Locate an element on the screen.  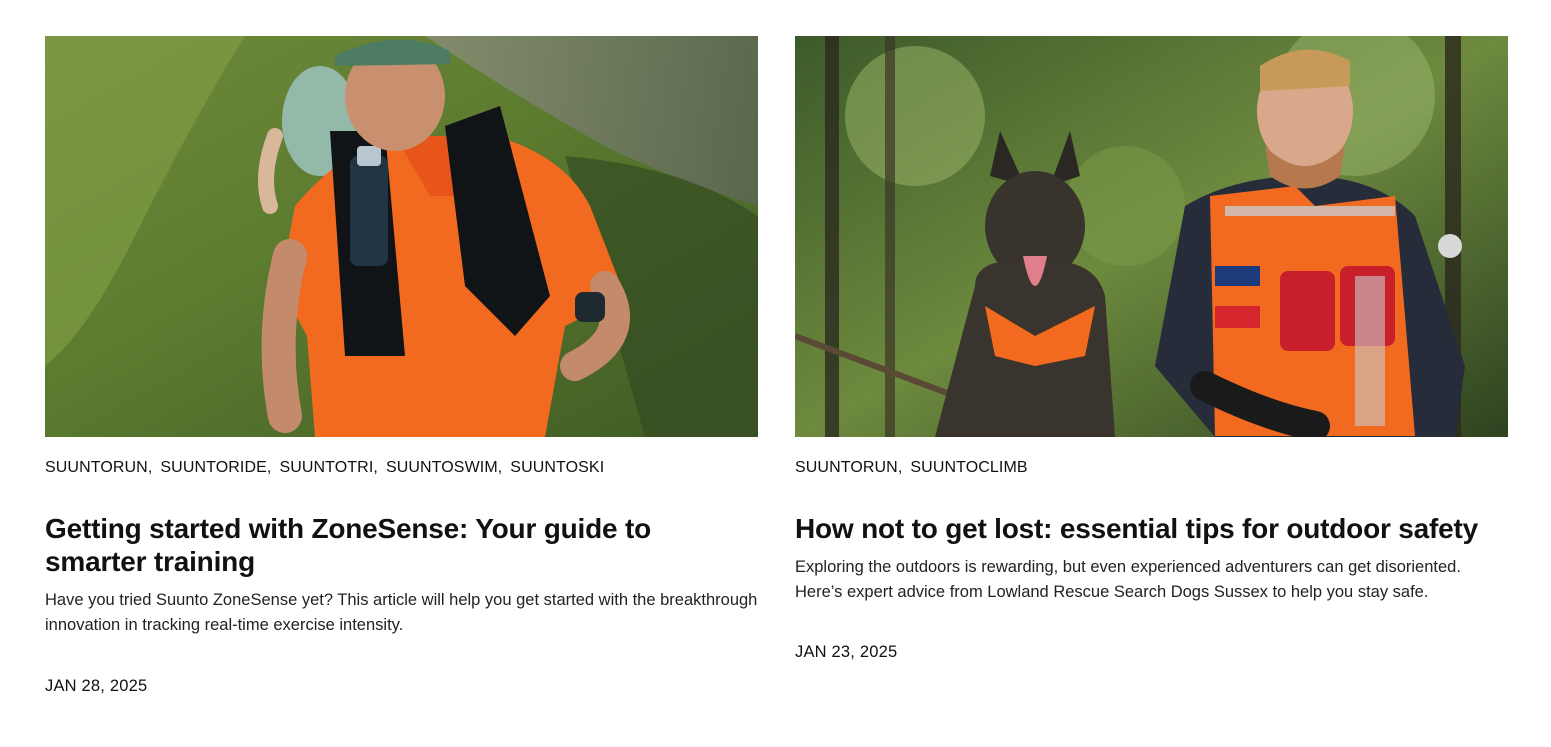
tag-link: SUUNTOTRI is located at coordinates (326, 467).